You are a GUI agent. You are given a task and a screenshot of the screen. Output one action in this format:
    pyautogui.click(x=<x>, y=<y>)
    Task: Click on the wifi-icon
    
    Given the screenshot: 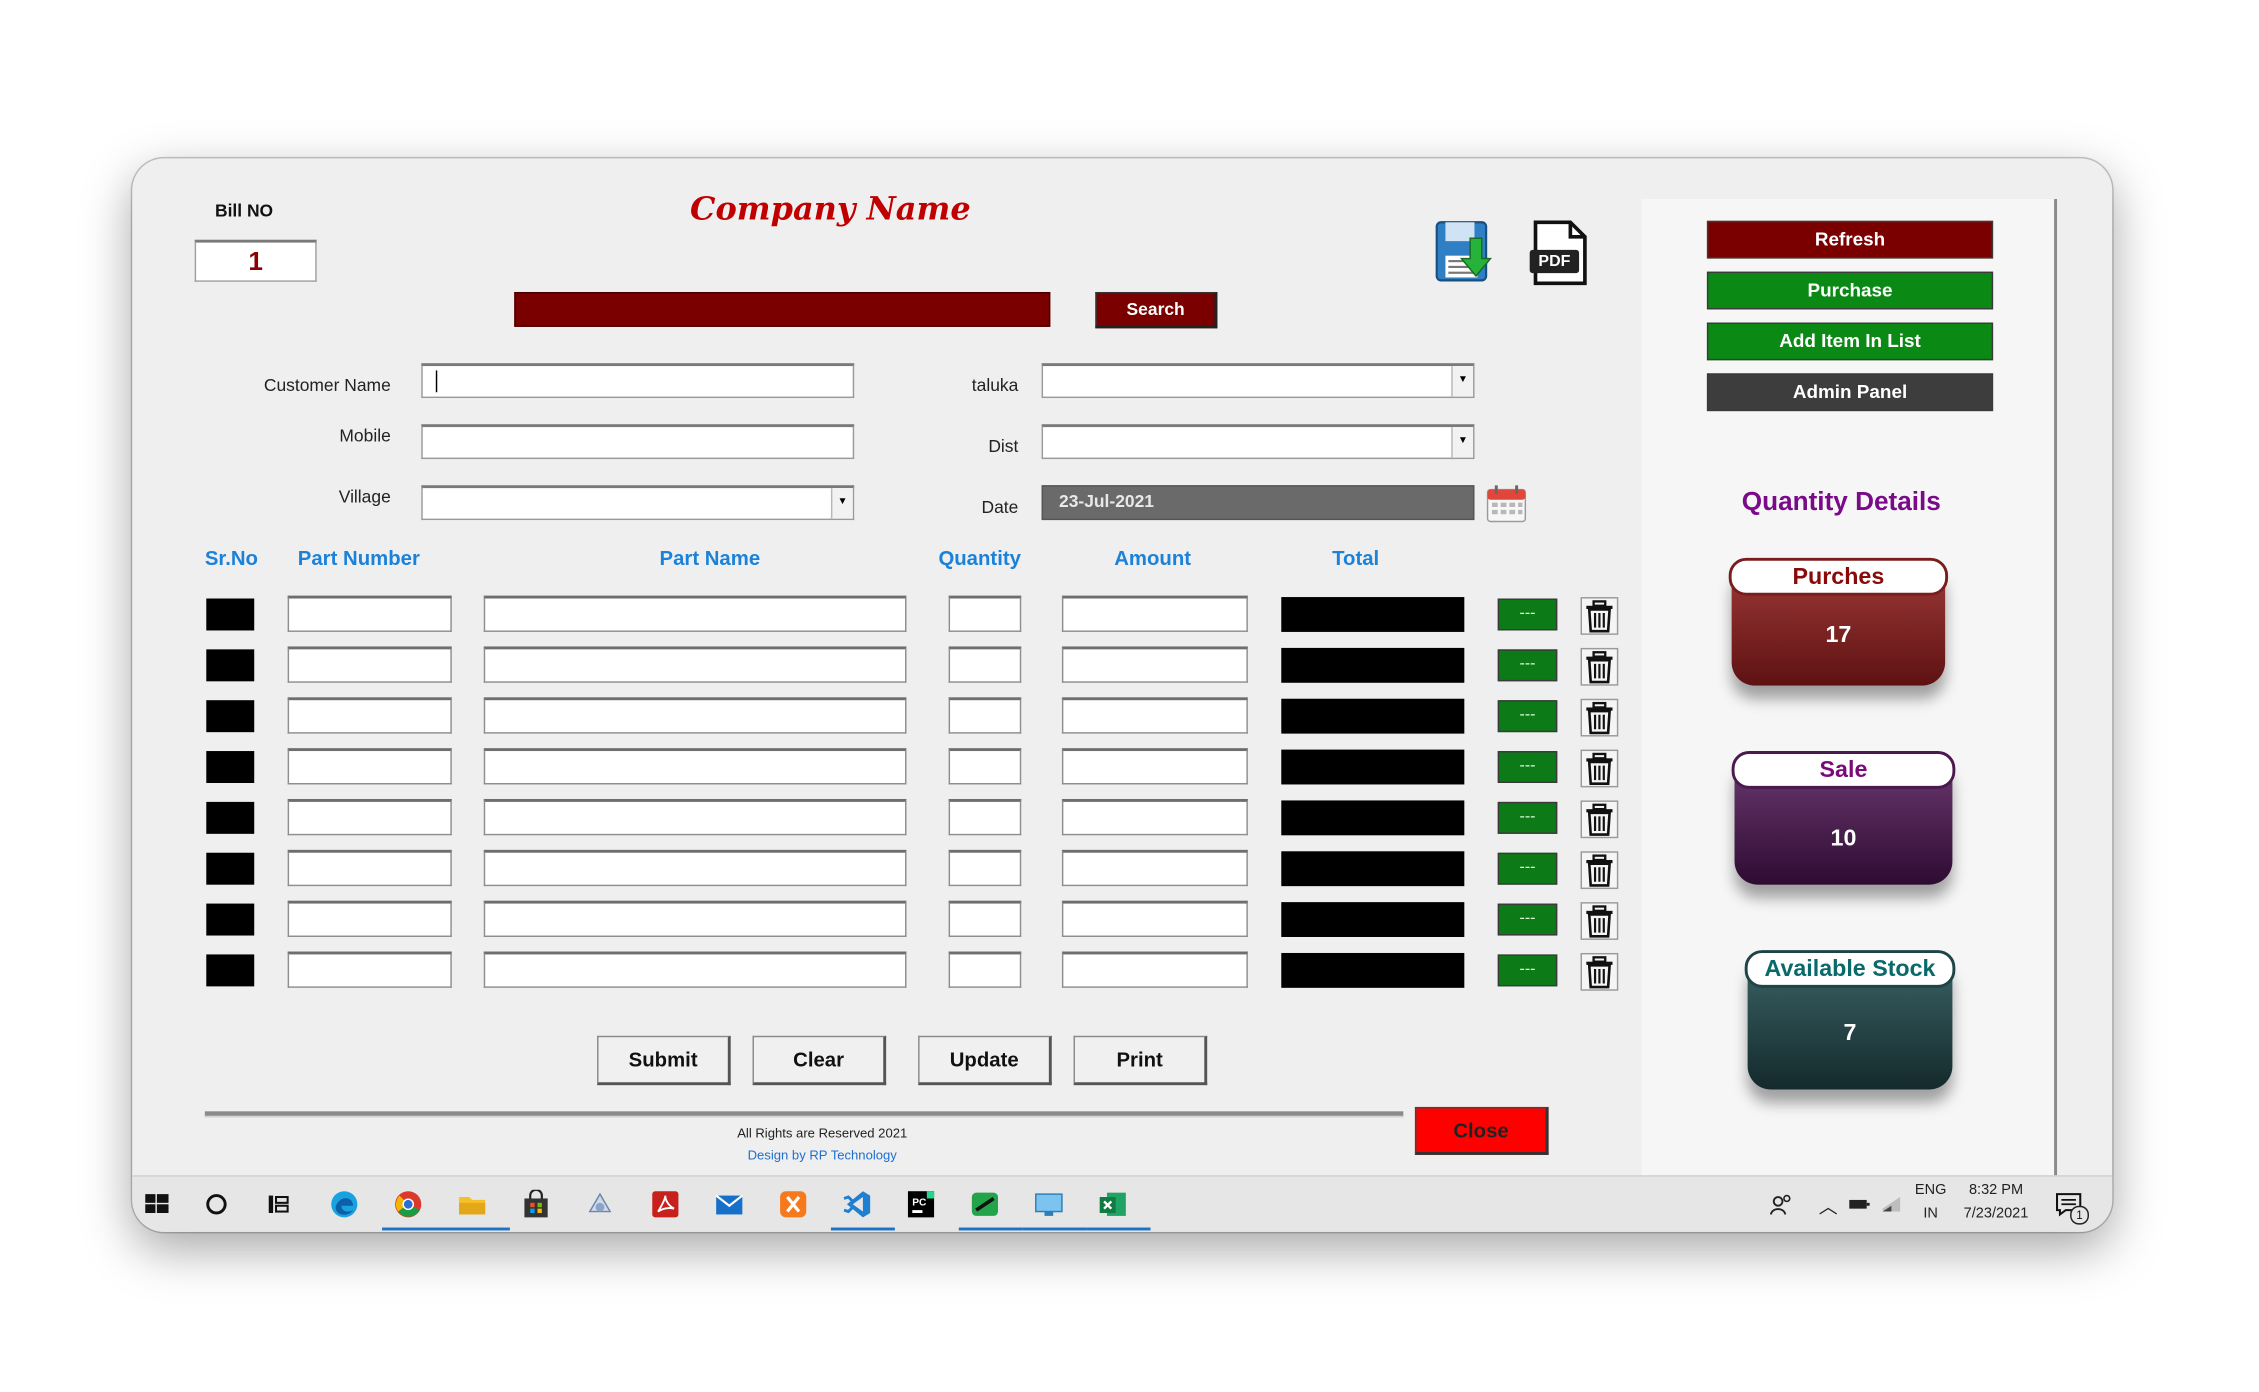 What is the action you would take?
    pyautogui.click(x=1891, y=1204)
    